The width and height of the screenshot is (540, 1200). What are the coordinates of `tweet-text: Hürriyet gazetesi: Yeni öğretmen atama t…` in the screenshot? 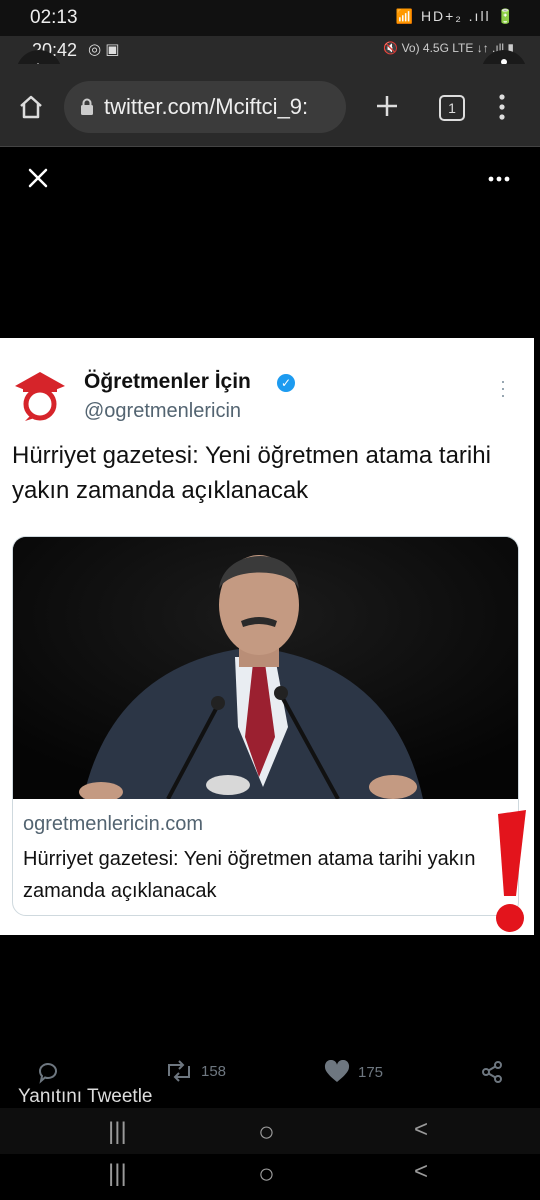 It's located at (251, 473).